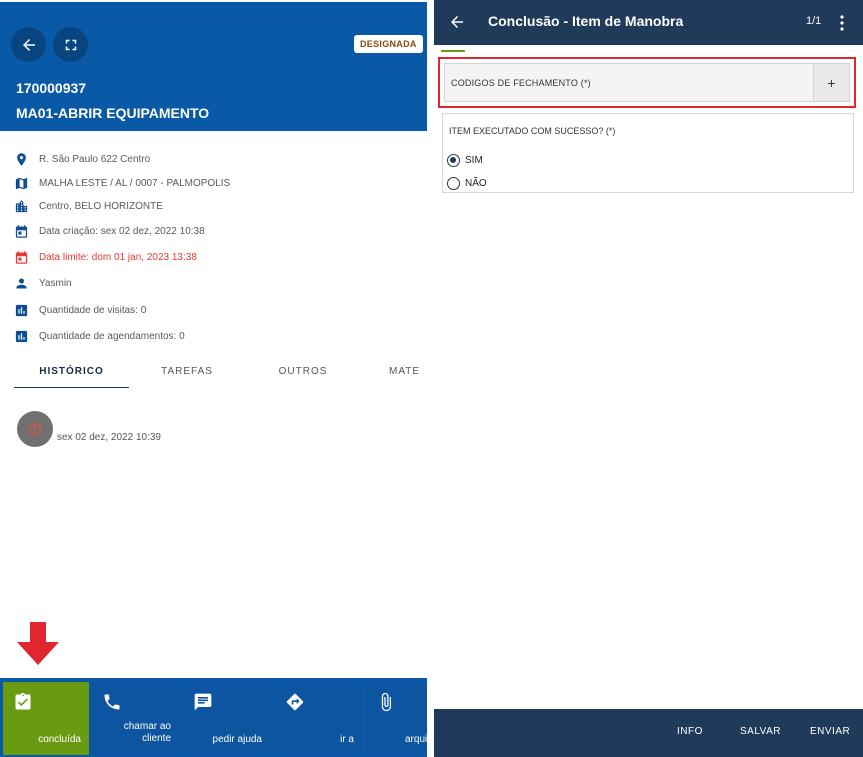 This screenshot has height=757, width=863. Describe the element at coordinates (23, 701) in the screenshot. I see `clipboard-check-icon` at that location.